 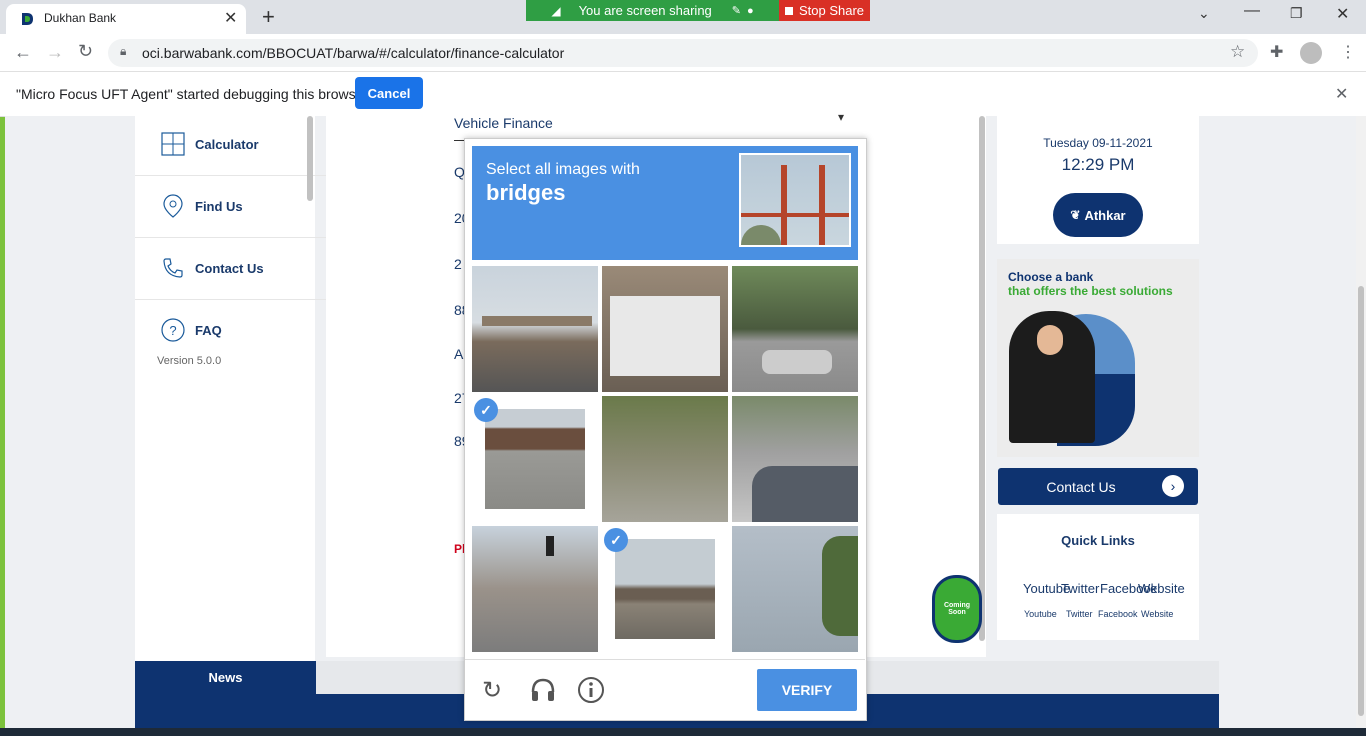 I want to click on minimize-icon: —, so click(x=1252, y=11).